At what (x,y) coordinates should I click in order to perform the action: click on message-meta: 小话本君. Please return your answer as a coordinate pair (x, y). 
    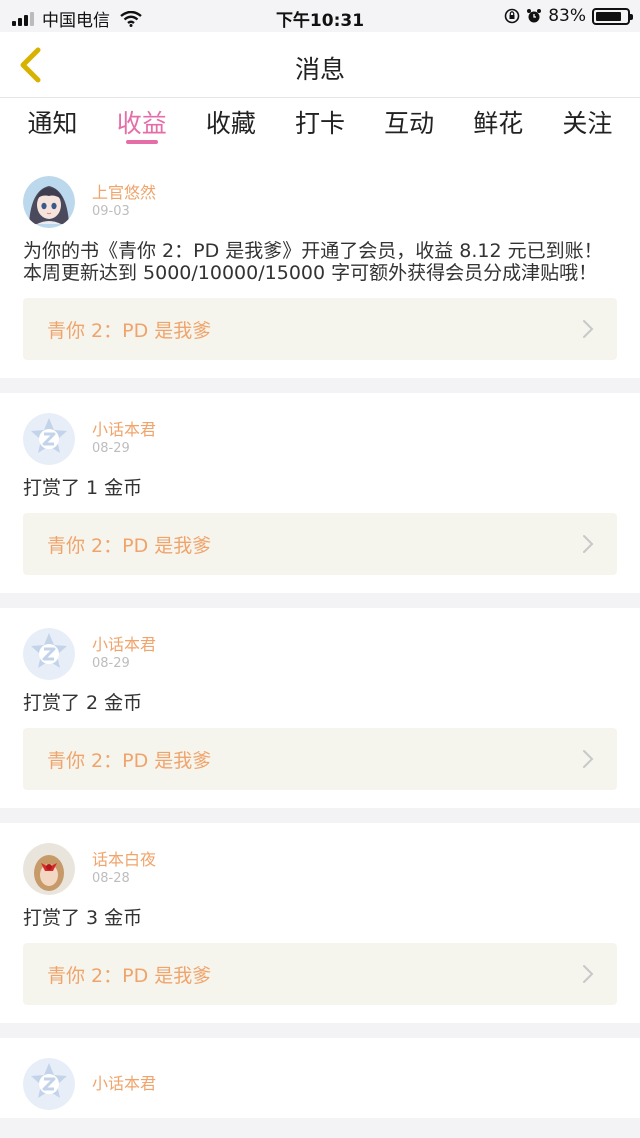
    Looking at the image, I should click on (124, 1084).